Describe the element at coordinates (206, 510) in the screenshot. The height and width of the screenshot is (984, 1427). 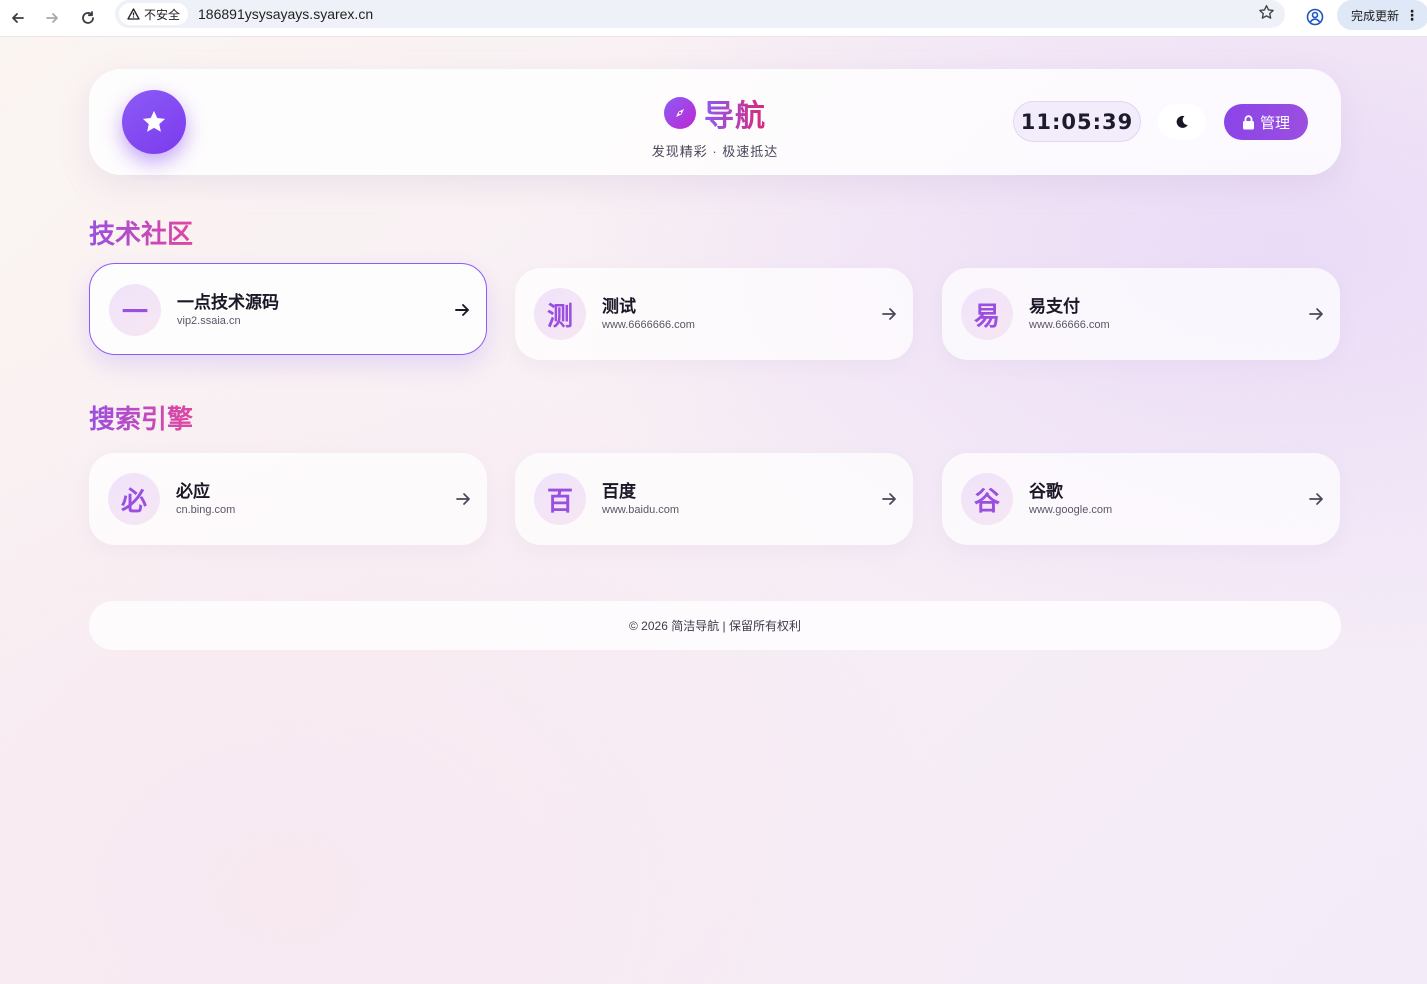
I see `link-url: cn.bing.com` at that location.